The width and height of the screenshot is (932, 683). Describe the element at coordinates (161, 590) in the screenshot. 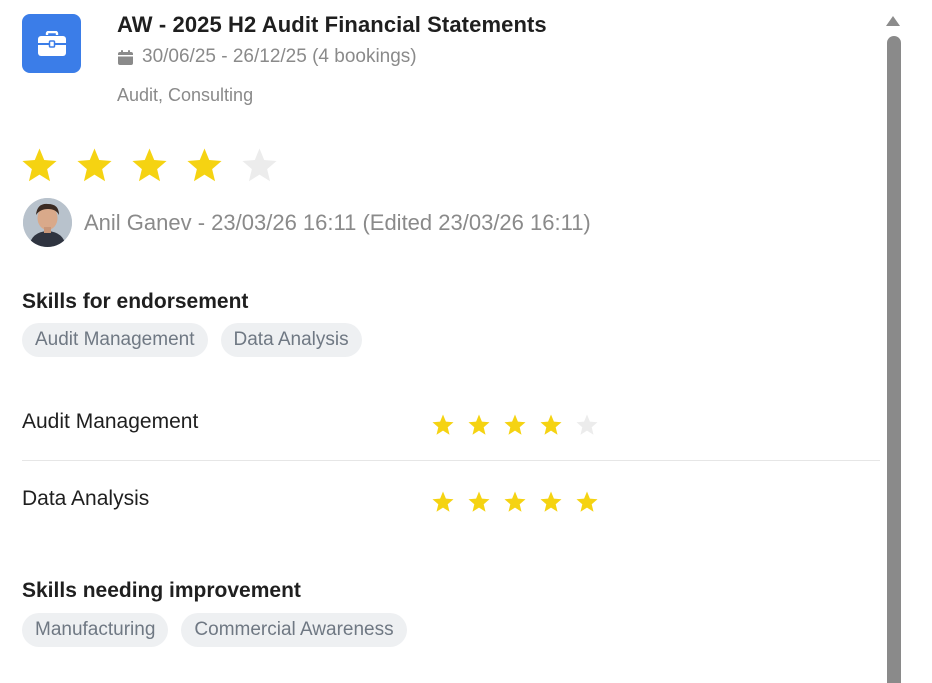

I see `improvement-title: Skills needing improvement` at that location.